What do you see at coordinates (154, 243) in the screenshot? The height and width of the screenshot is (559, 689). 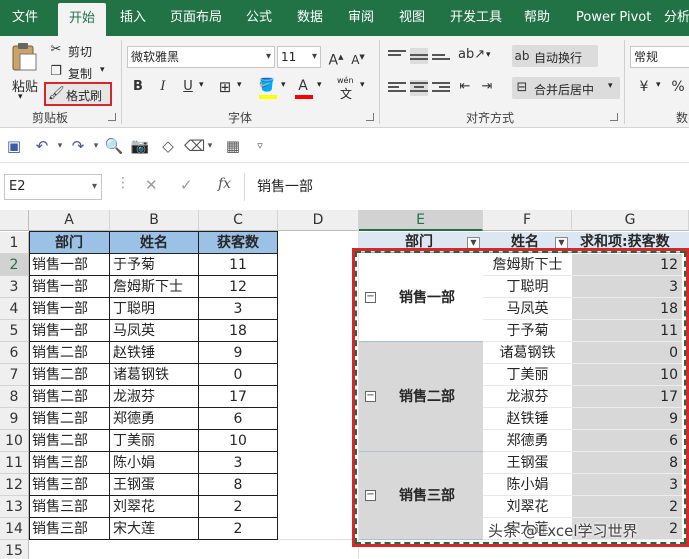 I see `source-header-cell: 姓名` at bounding box center [154, 243].